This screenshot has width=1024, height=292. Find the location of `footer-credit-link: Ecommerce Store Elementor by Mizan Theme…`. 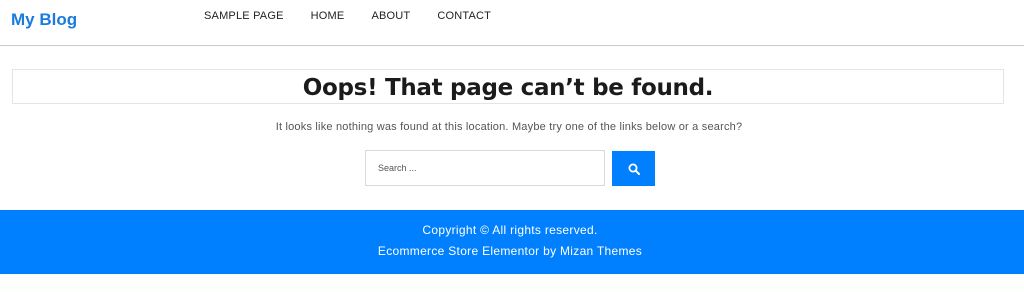

footer-credit-link: Ecommerce Store Elementor by Mizan Theme… is located at coordinates (510, 251).